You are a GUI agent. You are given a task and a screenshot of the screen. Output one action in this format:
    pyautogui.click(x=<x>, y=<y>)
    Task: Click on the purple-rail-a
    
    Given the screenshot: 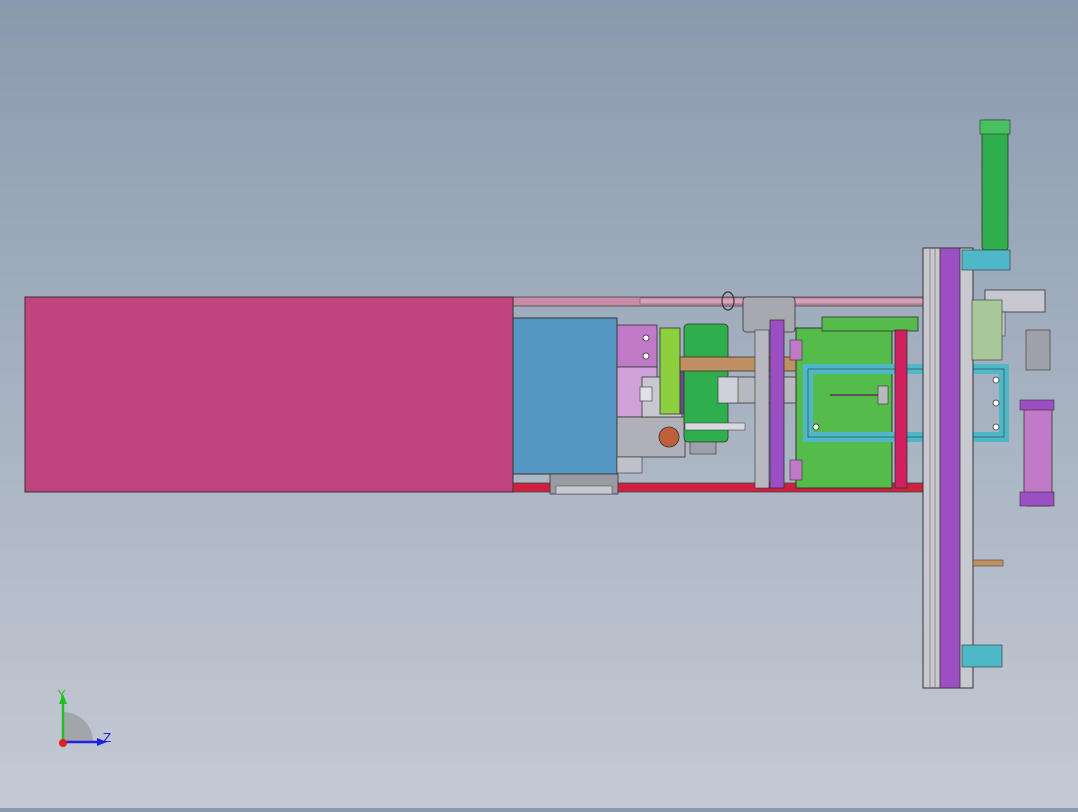 What is the action you would take?
    pyautogui.click(x=777, y=404)
    